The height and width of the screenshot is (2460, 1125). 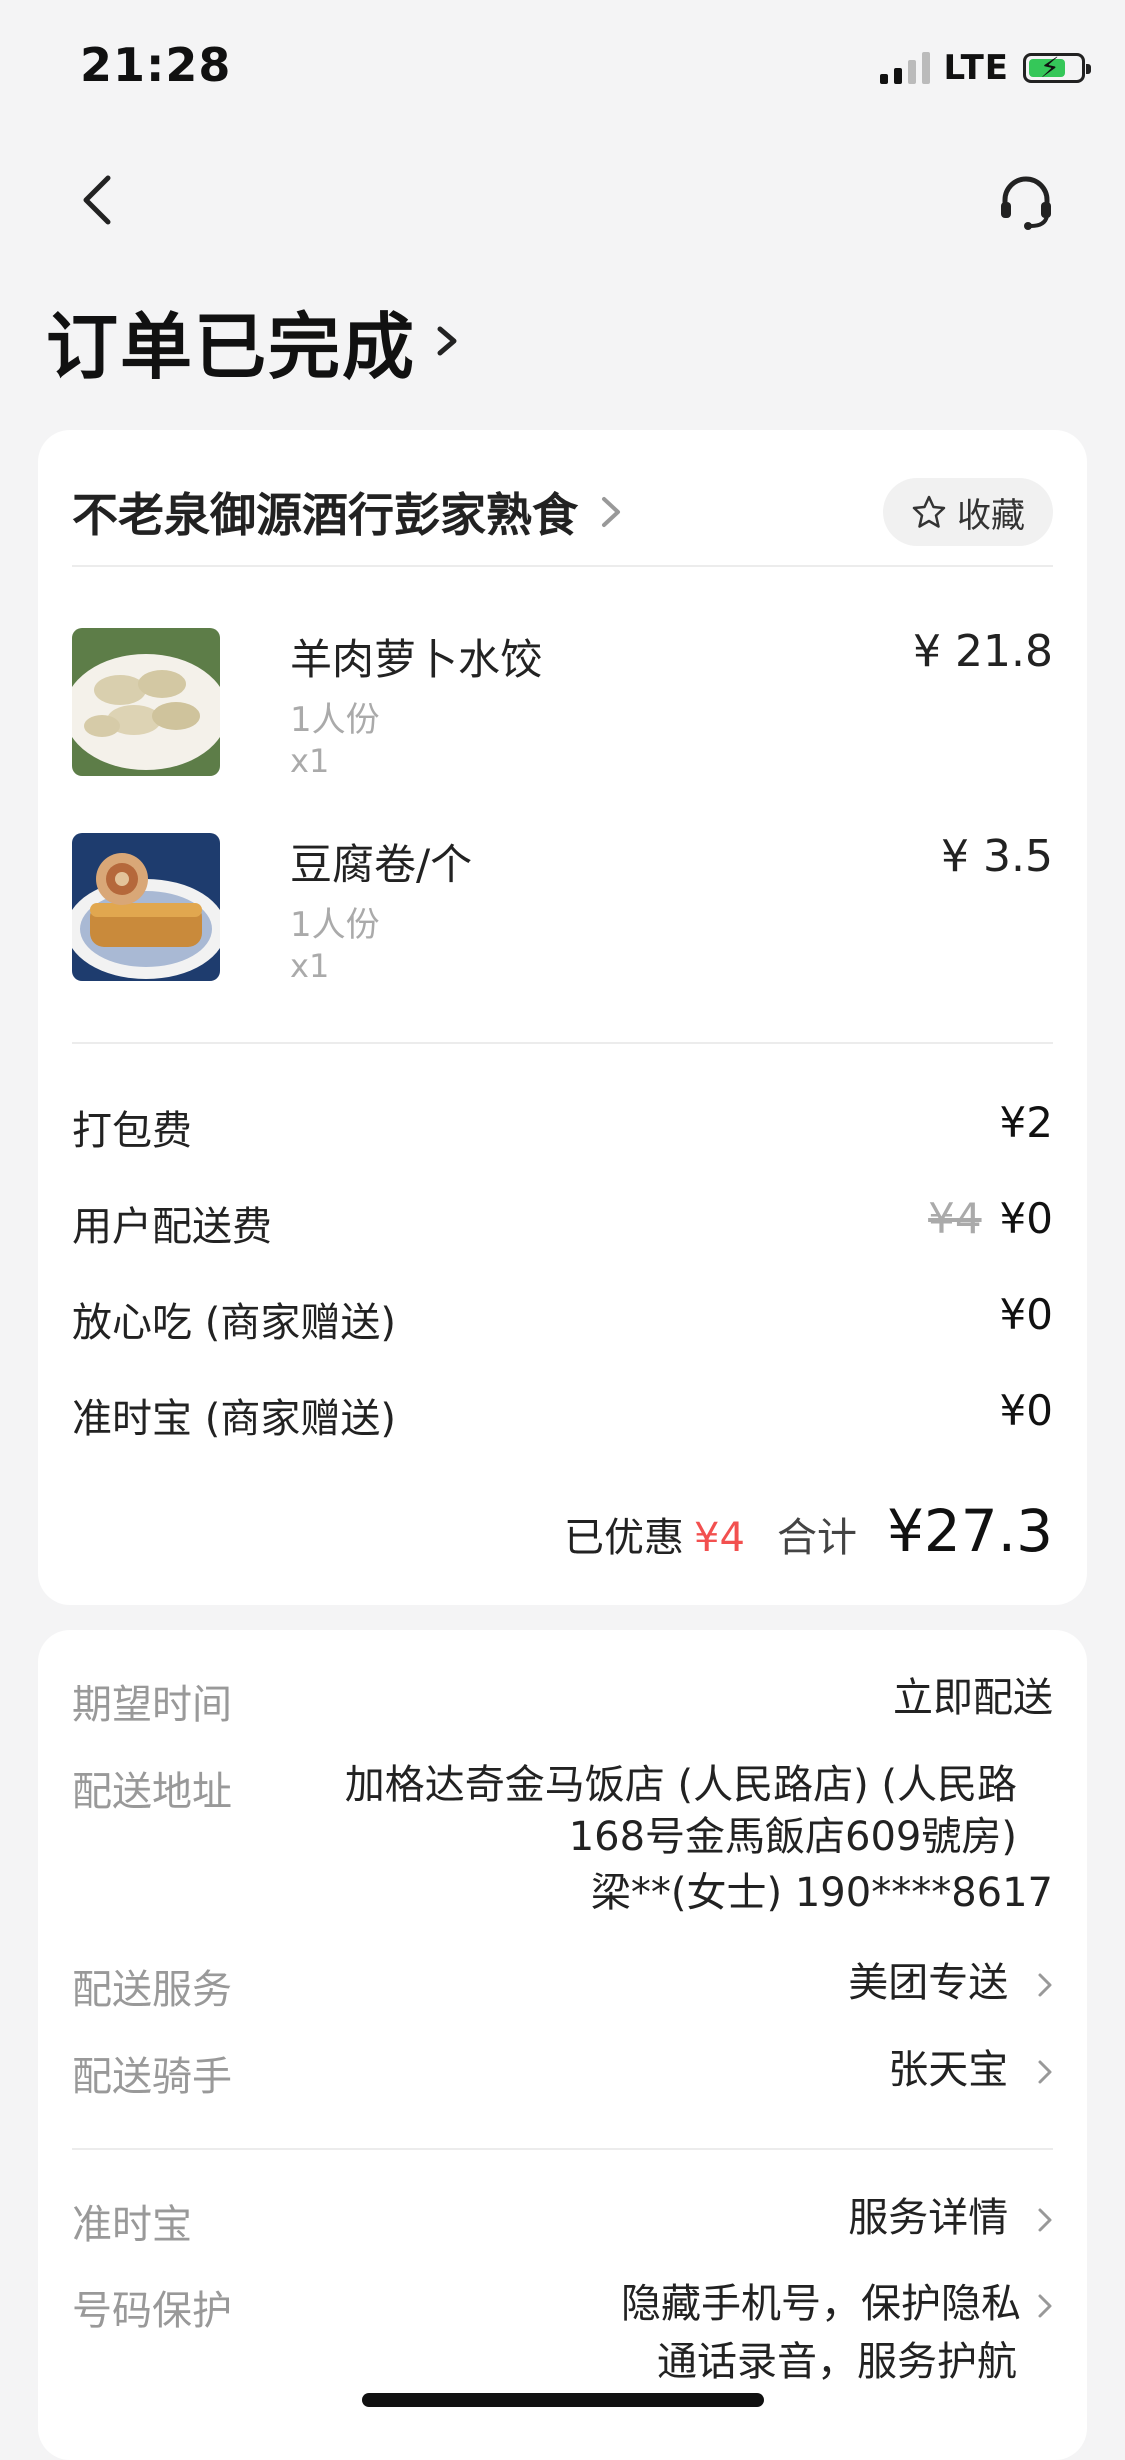 I want to click on fee-value-group: ¥4 ¥0, so click(x=990, y=1218).